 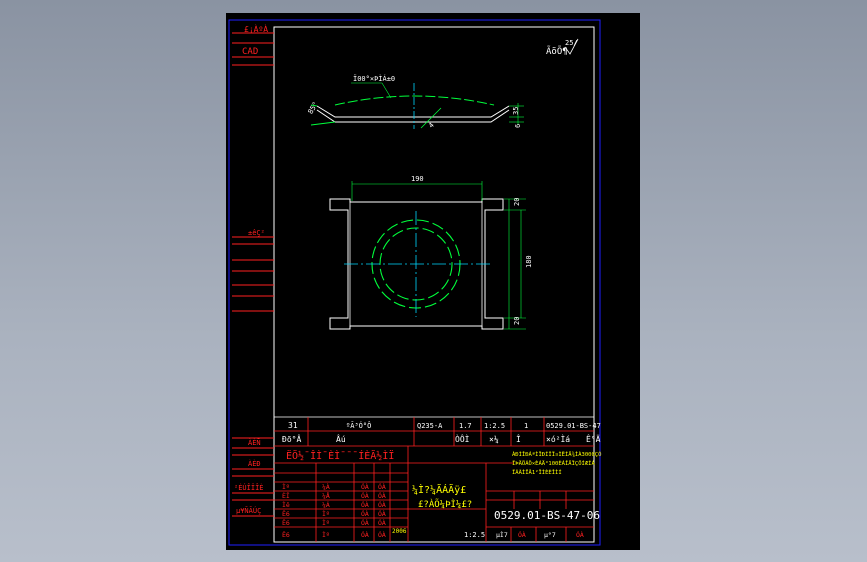 What do you see at coordinates (494, 426) in the screenshot?
I see `scale-value: 1:2.5` at bounding box center [494, 426].